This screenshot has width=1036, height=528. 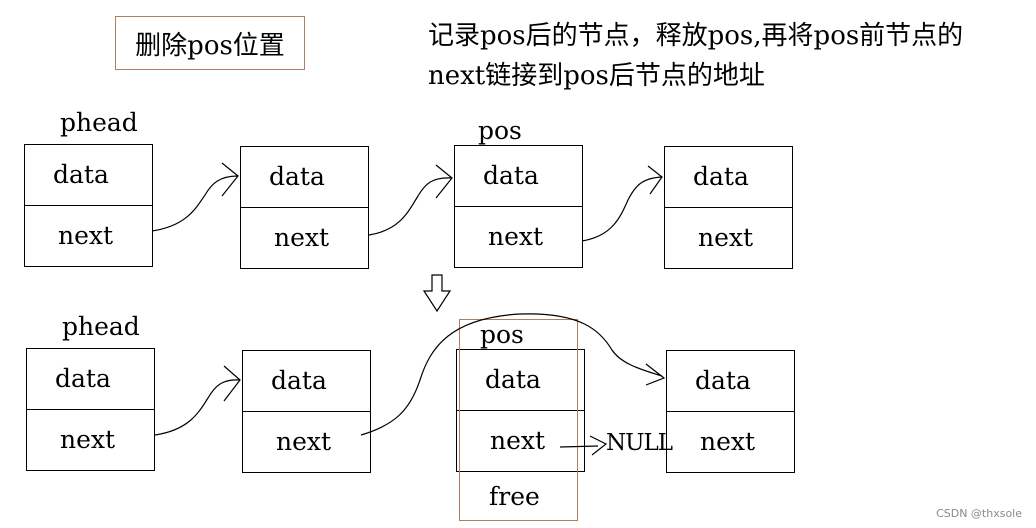 I want to click on phead-label-before: phead, so click(x=99, y=122).